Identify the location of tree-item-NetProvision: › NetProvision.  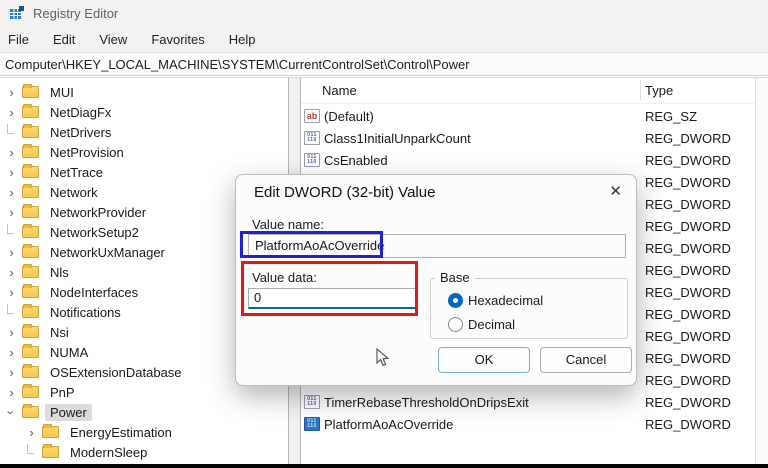
(144, 152).